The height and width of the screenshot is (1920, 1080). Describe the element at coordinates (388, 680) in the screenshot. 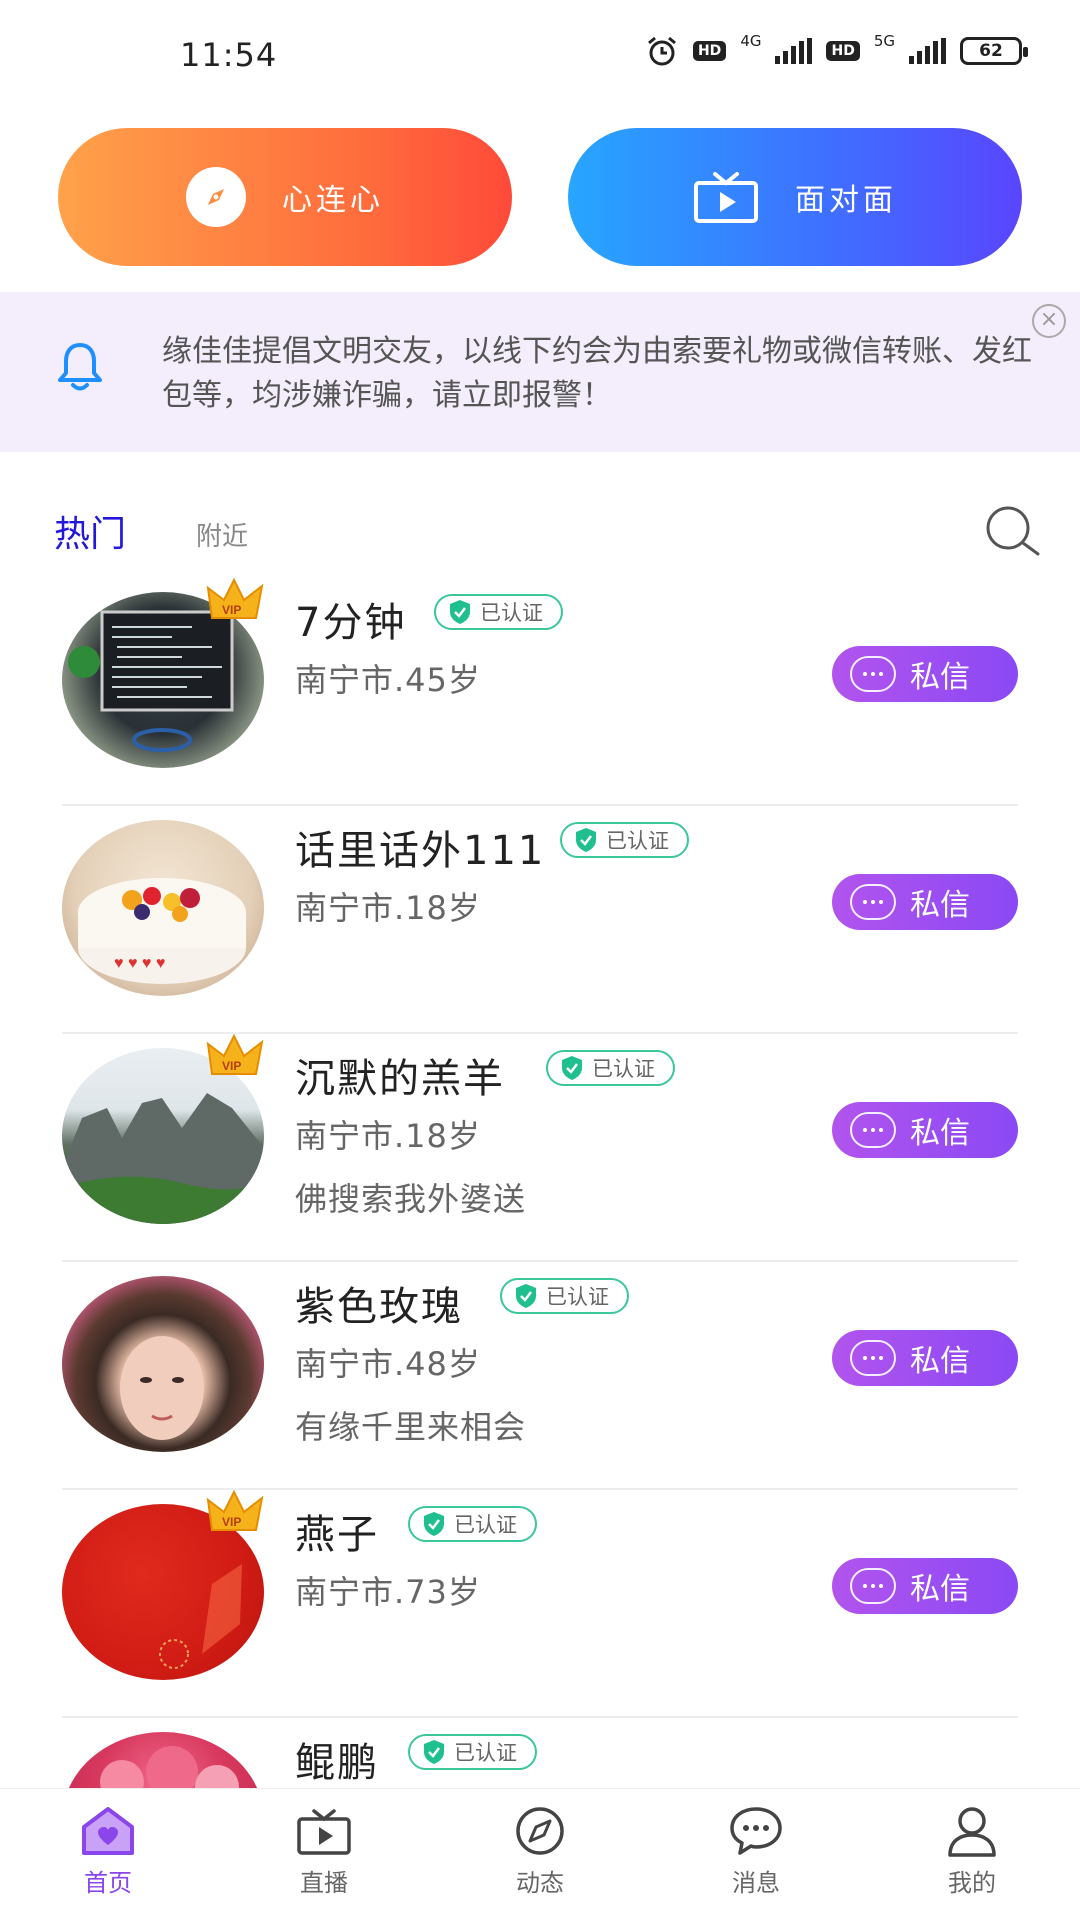

I see `user-location-age: 南宁市.45岁` at that location.